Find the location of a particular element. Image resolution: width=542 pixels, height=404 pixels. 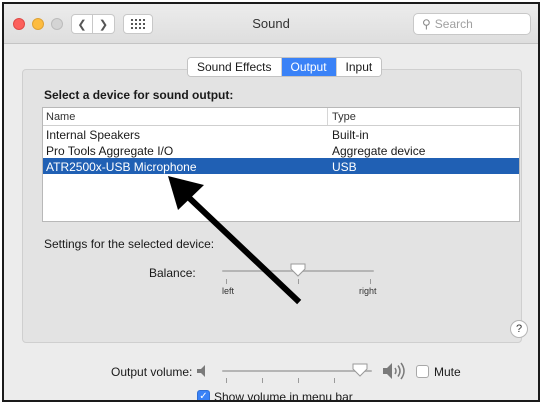

settings-label: Settings for the selected device: is located at coordinates (129, 244).